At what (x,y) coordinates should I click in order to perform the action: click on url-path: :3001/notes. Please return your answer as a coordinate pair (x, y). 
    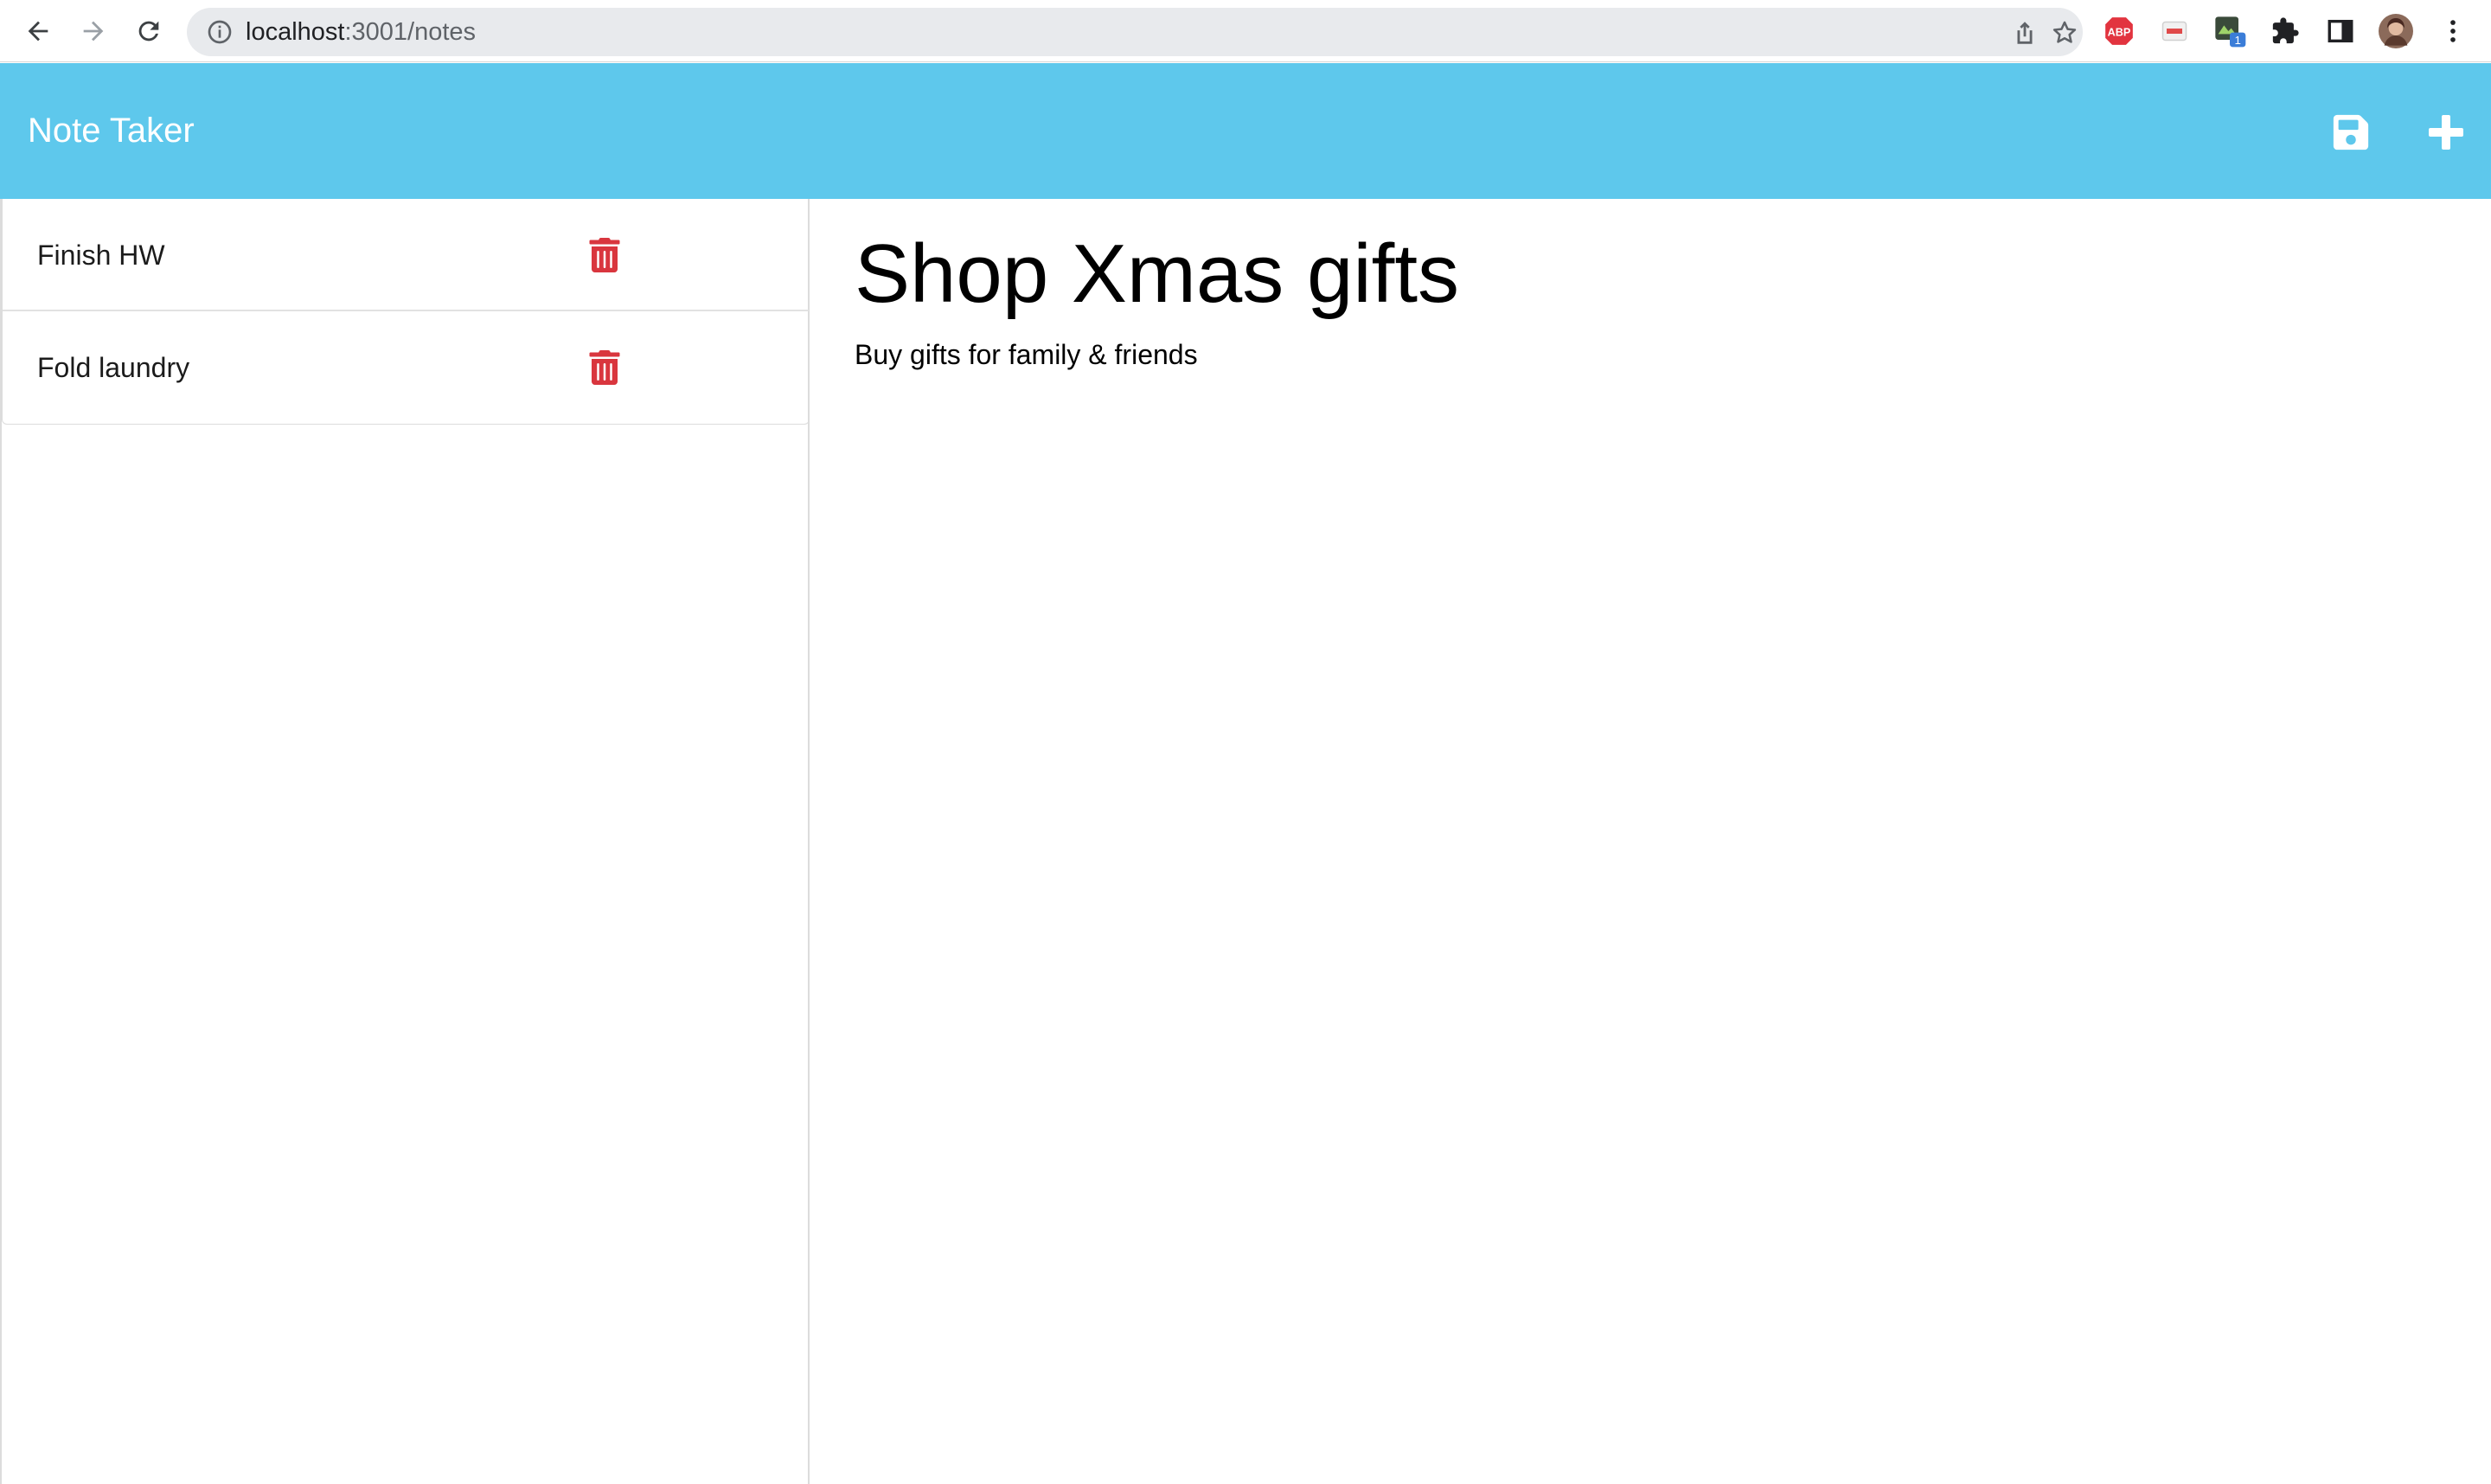
    Looking at the image, I should click on (410, 32).